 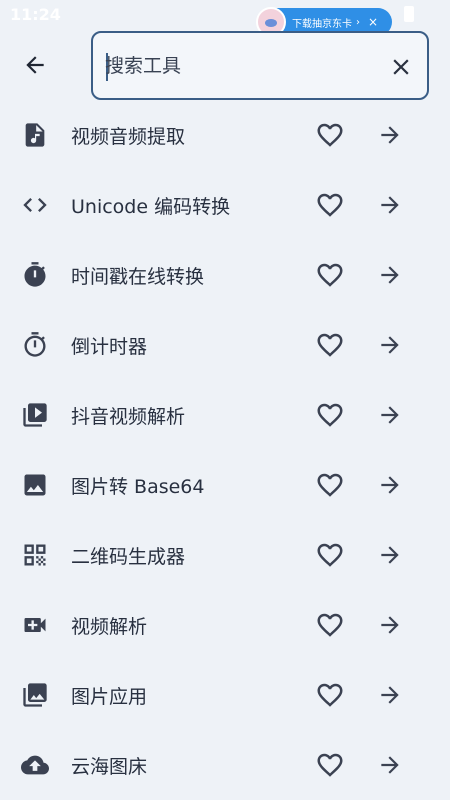 I want to click on cloud-upload-icon, so click(x=35, y=765).